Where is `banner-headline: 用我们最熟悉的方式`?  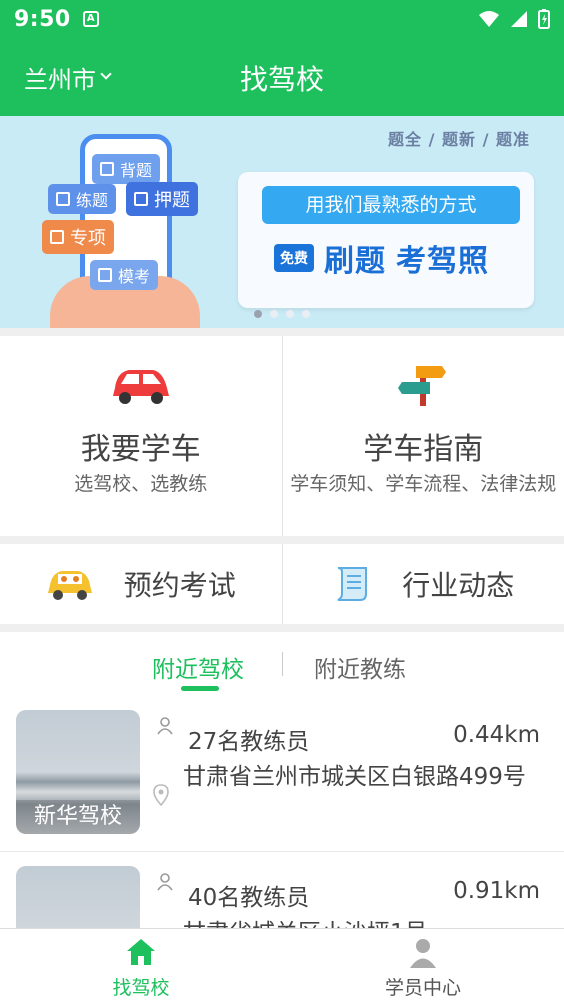 banner-headline: 用我们最熟悉的方式 is located at coordinates (391, 205).